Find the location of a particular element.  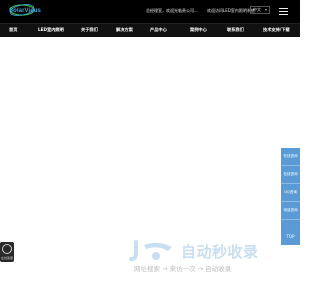

sidebar-item-label: 电话咨询 is located at coordinates (290, 210).